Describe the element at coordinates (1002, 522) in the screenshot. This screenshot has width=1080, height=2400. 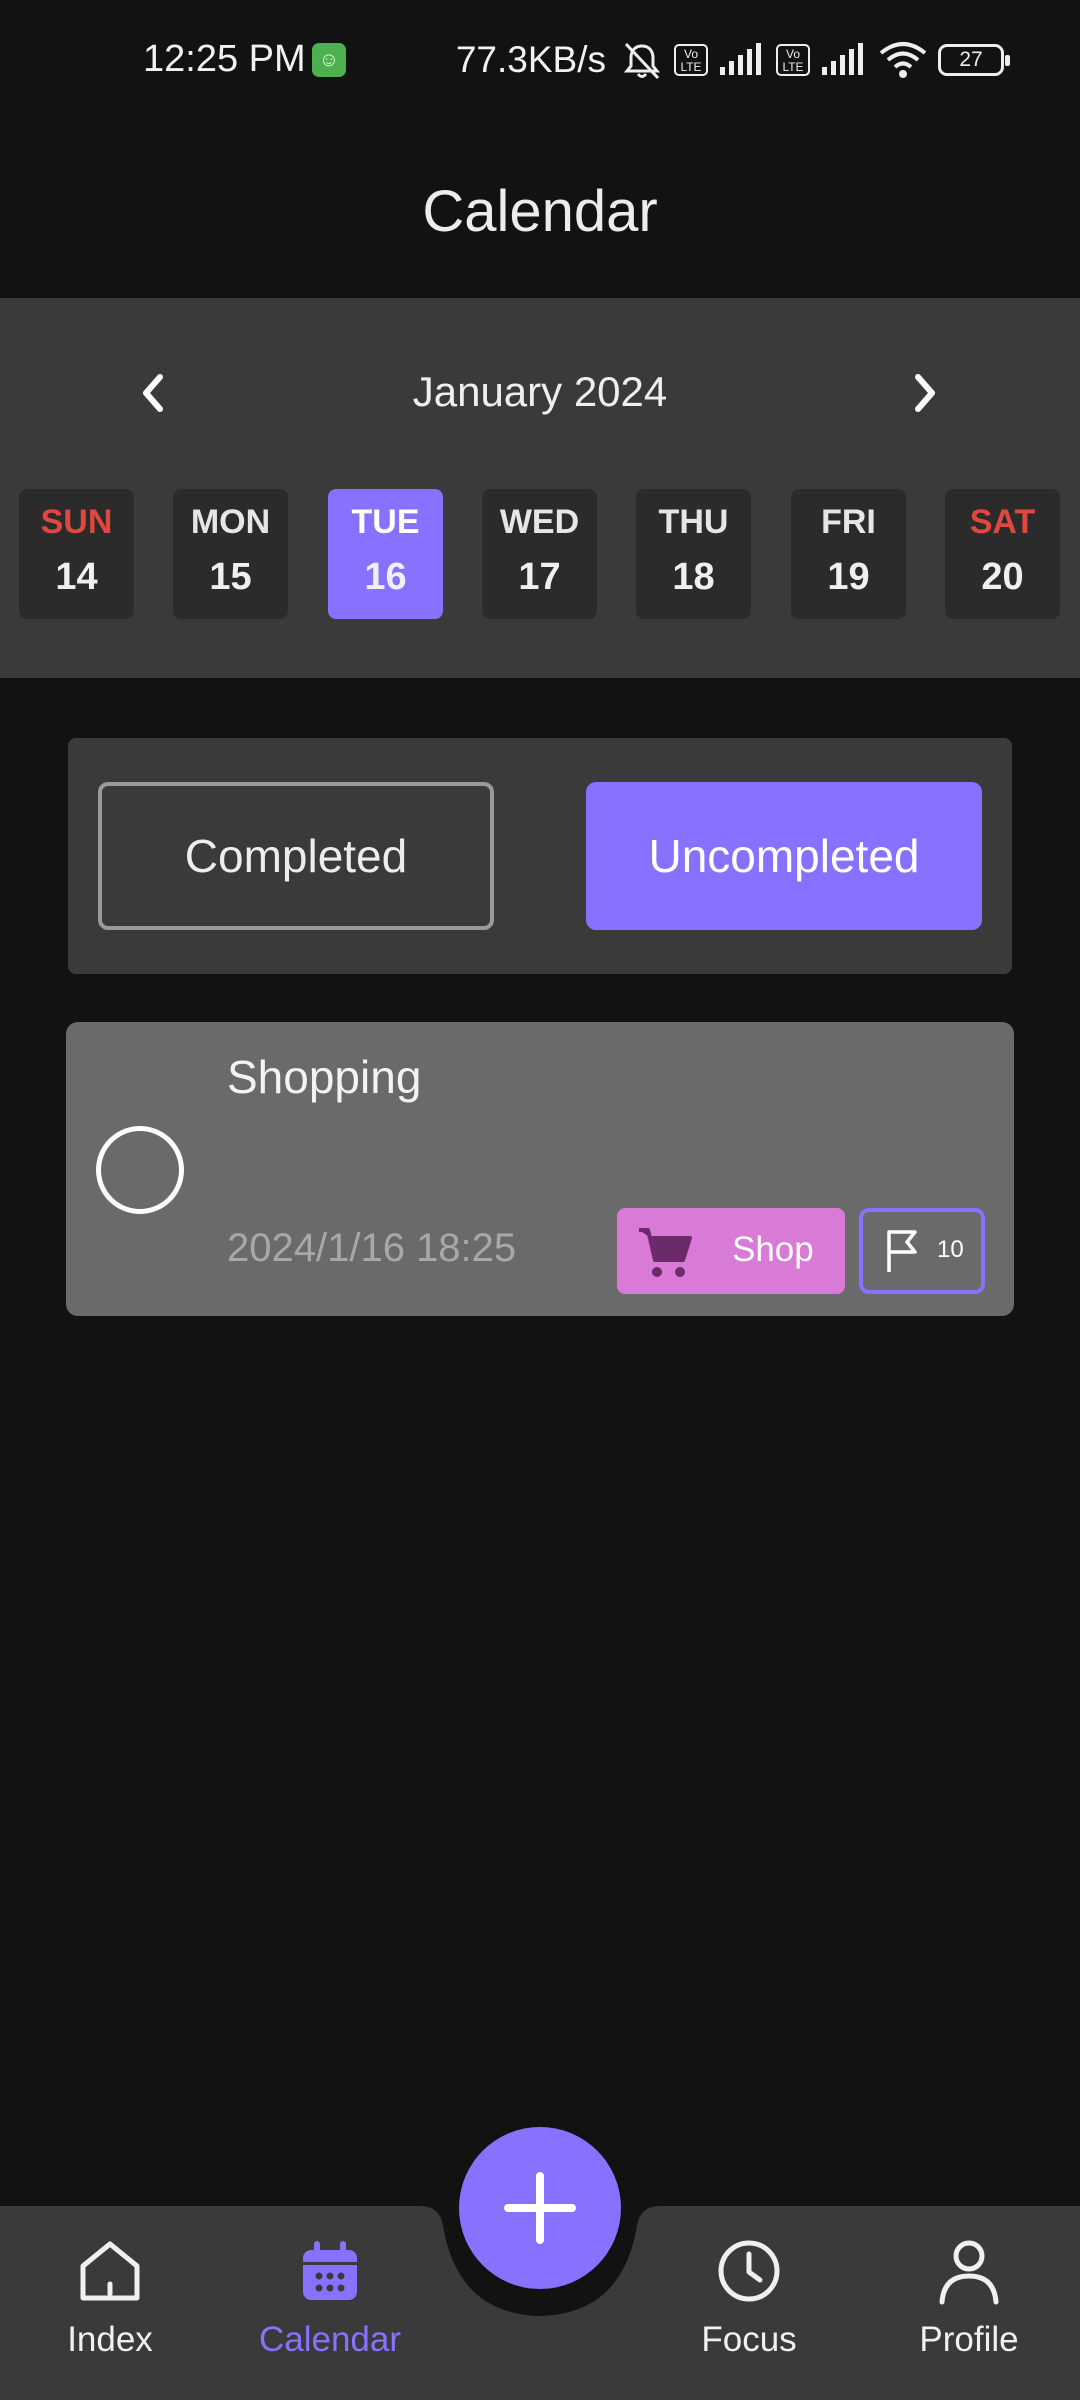
I see `day-name: SAT` at that location.